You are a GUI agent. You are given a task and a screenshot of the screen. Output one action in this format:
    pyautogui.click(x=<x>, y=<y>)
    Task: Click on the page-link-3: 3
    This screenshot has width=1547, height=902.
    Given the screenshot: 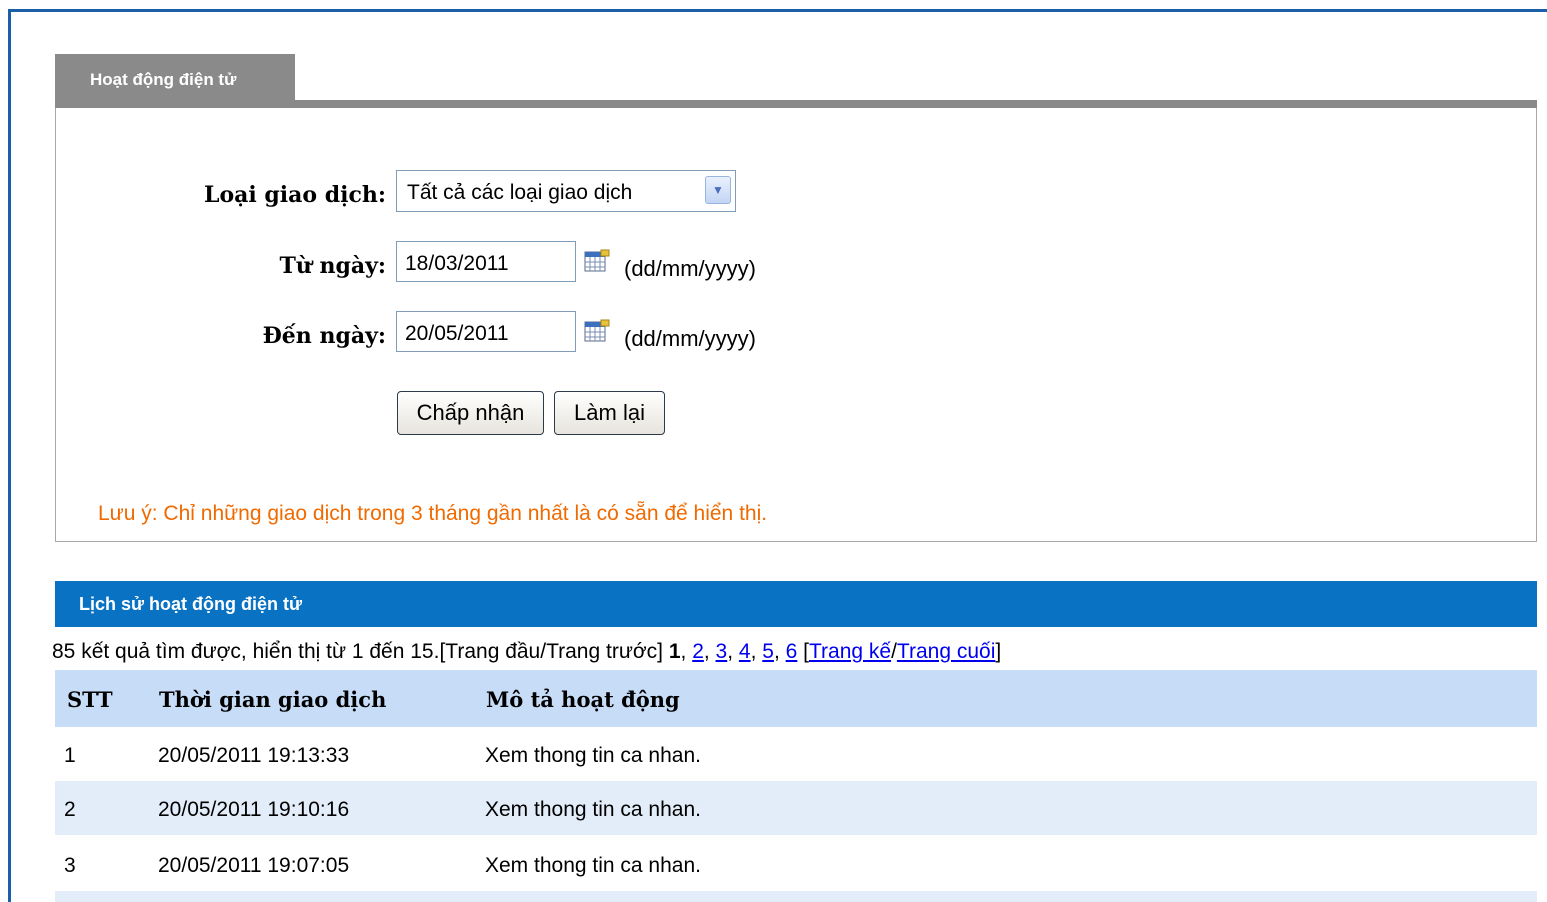 What is the action you would take?
    pyautogui.click(x=722, y=651)
    